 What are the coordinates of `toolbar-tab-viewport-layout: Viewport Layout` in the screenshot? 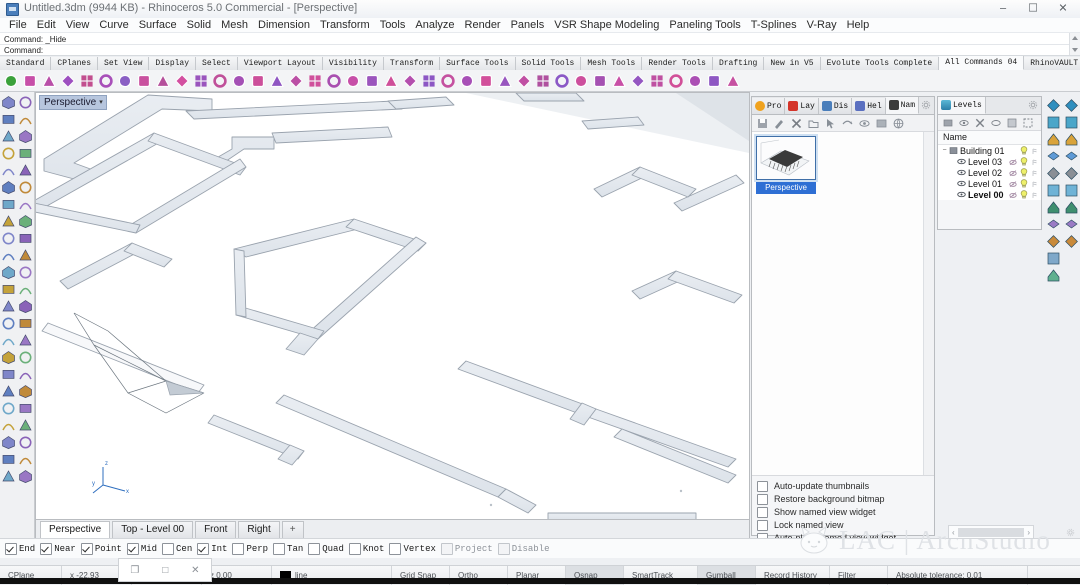 It's located at (280, 63).